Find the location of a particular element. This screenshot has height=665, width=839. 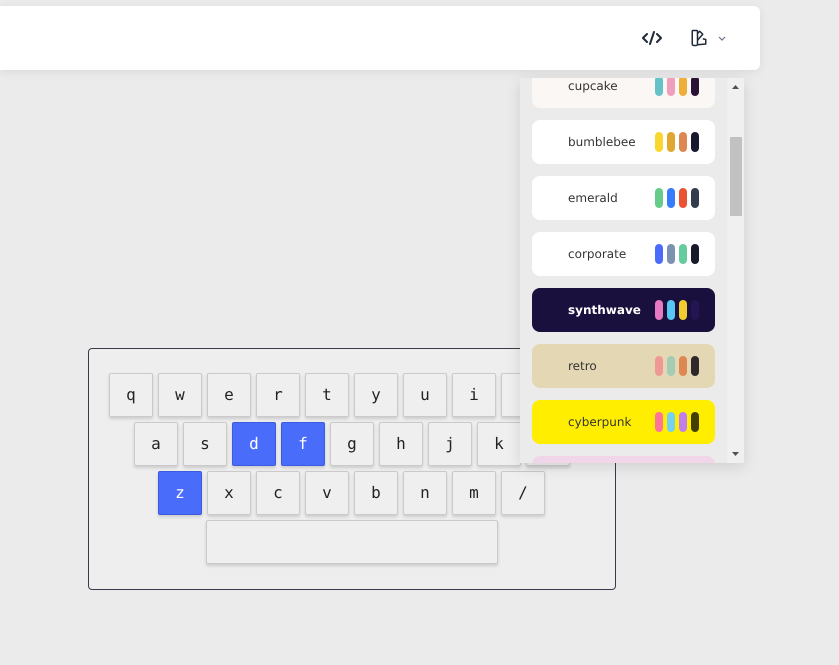

key: q is located at coordinates (131, 395).